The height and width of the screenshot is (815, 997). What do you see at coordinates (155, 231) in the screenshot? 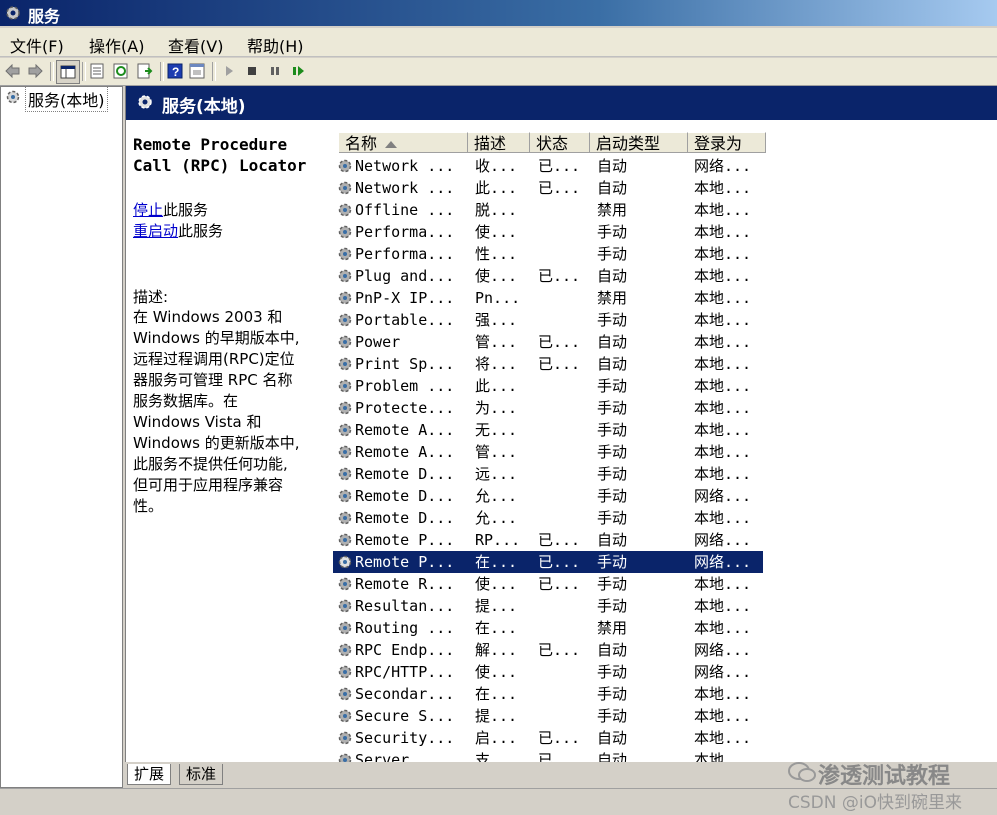
I see `restart-service-link: 重启动` at bounding box center [155, 231].